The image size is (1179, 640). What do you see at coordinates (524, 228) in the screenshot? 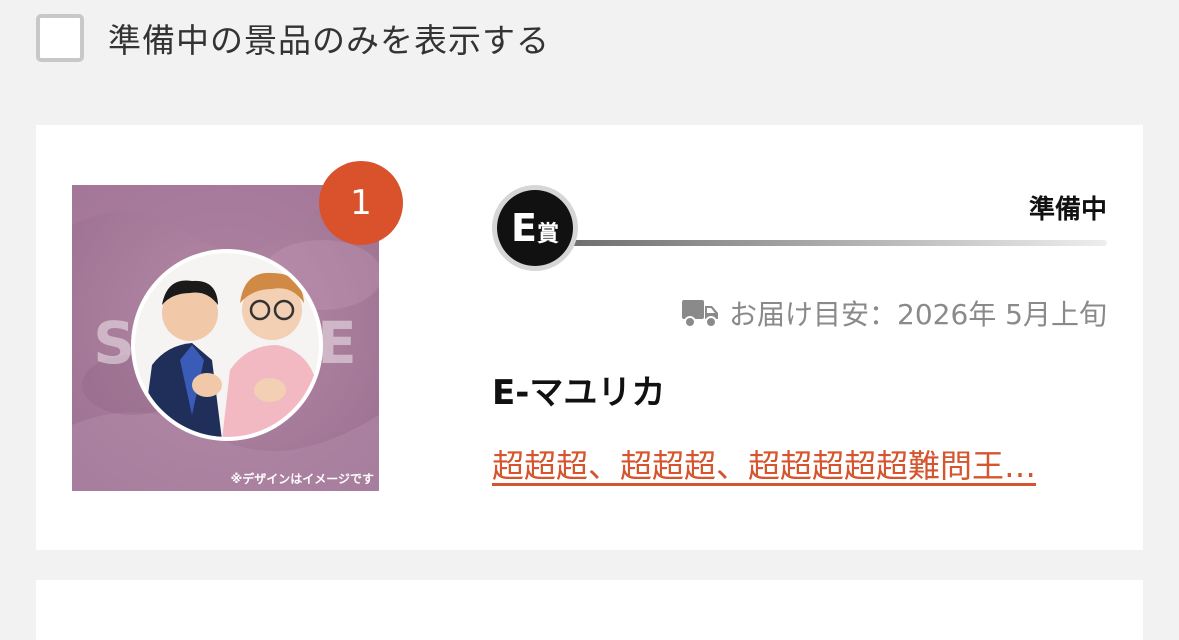
I see `grade-letter: E` at bounding box center [524, 228].